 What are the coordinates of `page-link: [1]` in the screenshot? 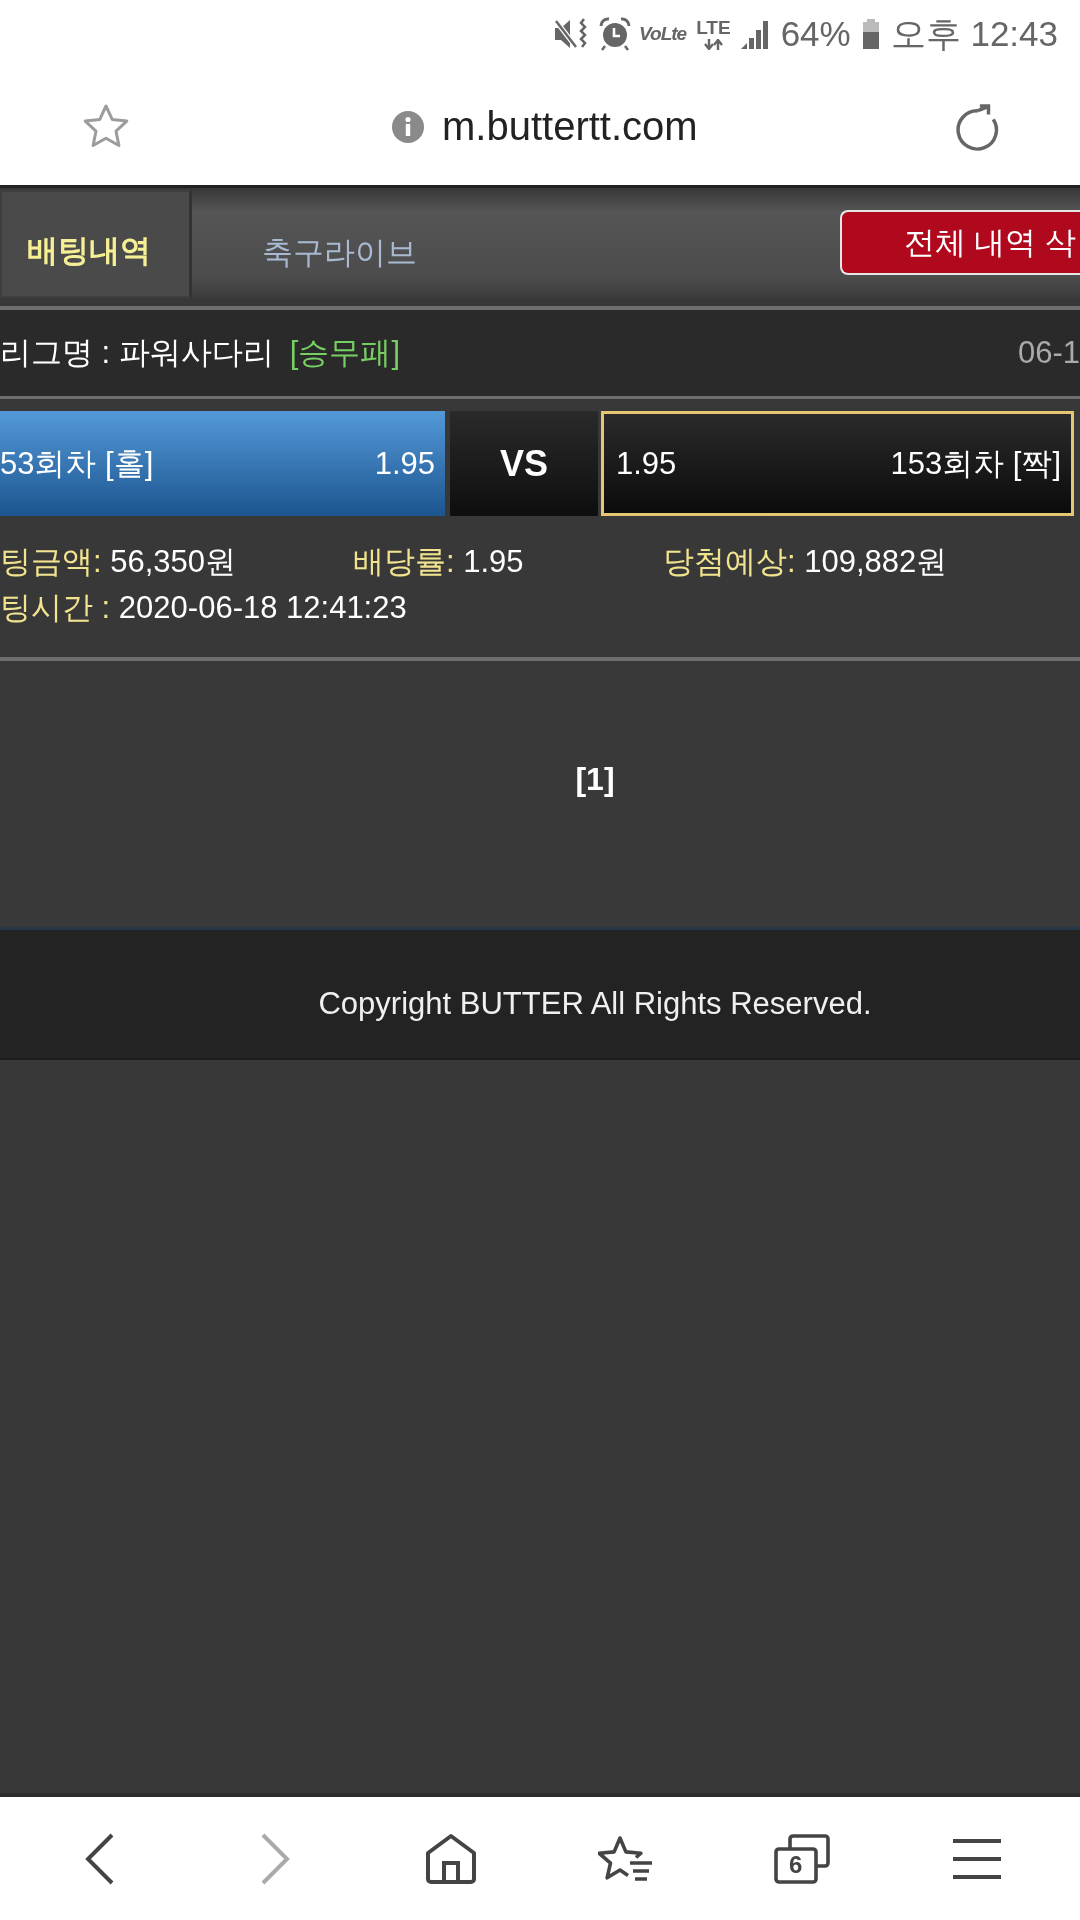 It's located at (595, 779).